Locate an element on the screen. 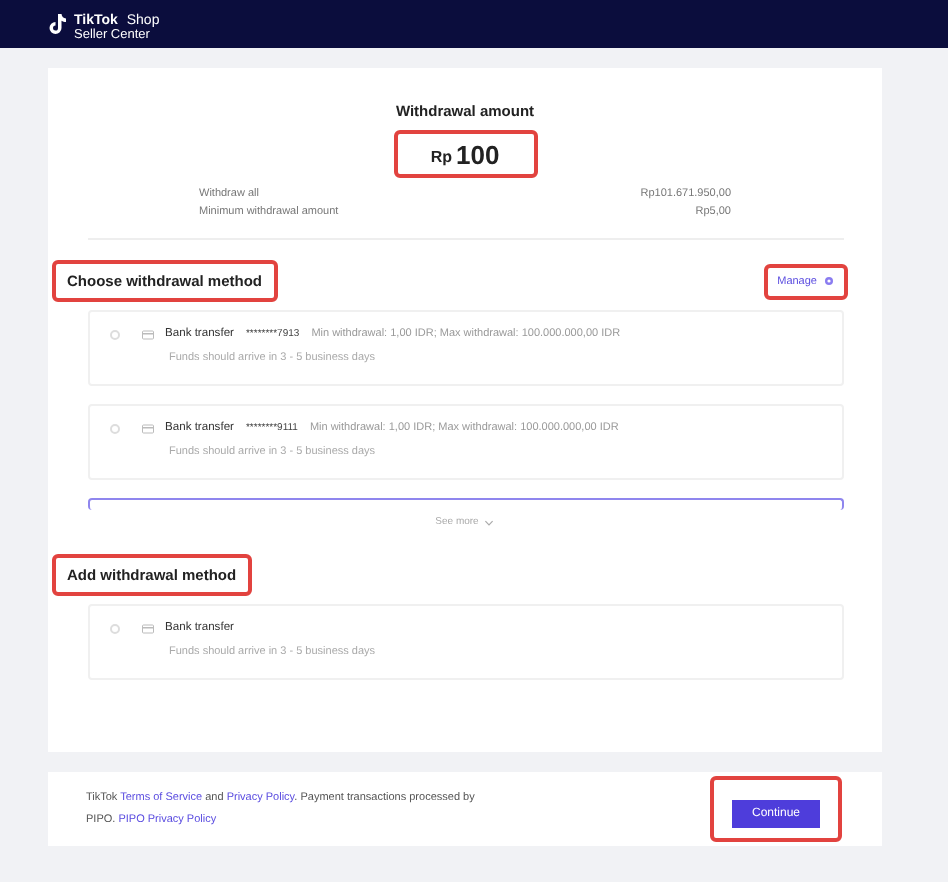 The height and width of the screenshot is (882, 948). music-note-logo-icon is located at coordinates (58, 24).